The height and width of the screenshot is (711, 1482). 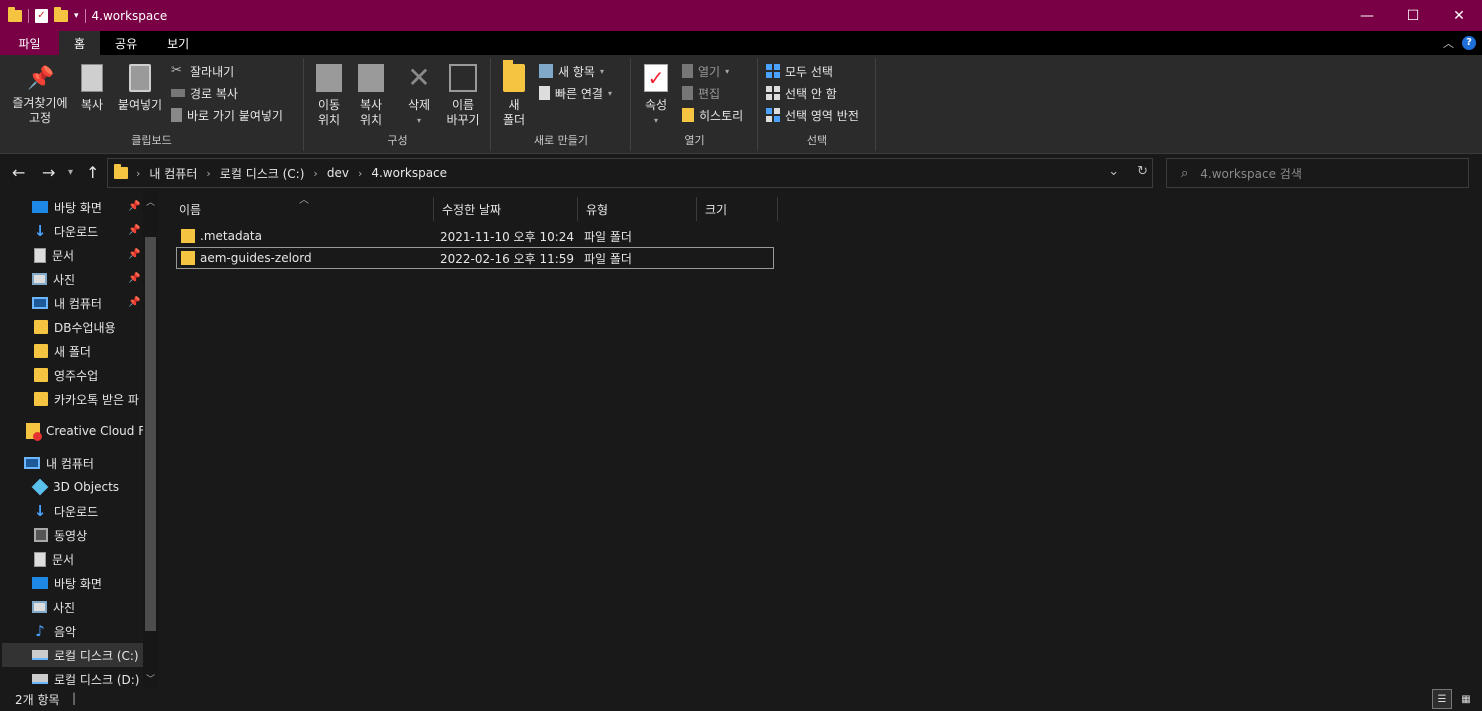 I want to click on nav-item-this-pc: 내 컴퓨터, so click(x=67, y=303).